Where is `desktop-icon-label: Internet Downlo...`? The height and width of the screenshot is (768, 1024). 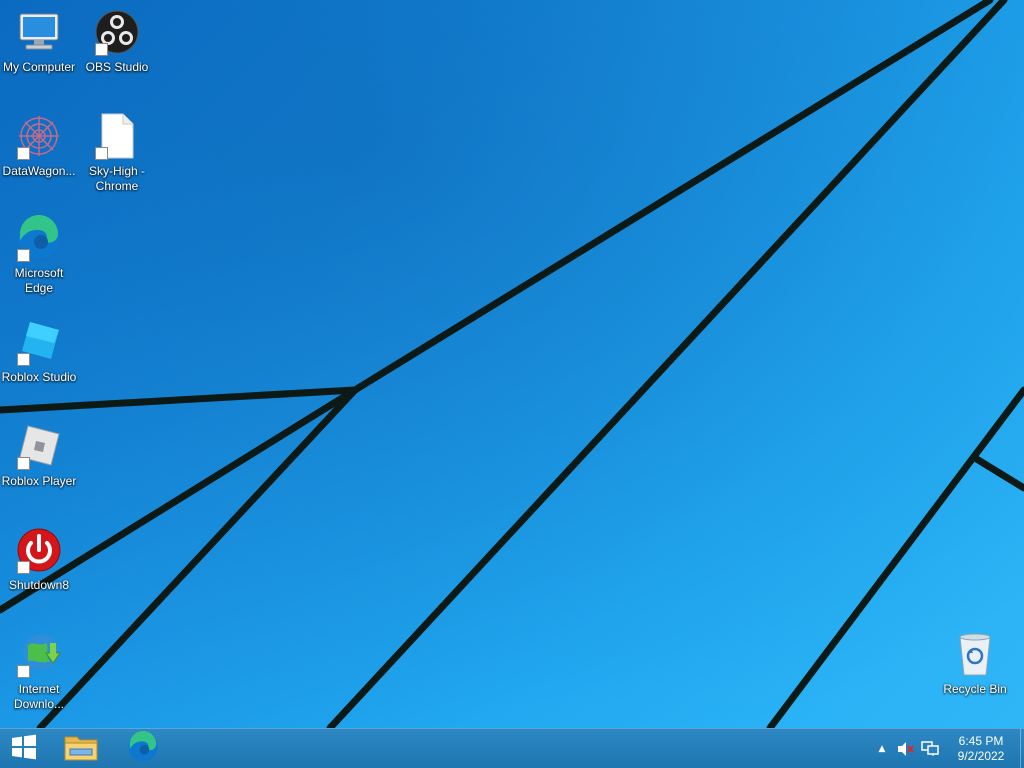 desktop-icon-label: Internet Downlo... is located at coordinates (39, 696).